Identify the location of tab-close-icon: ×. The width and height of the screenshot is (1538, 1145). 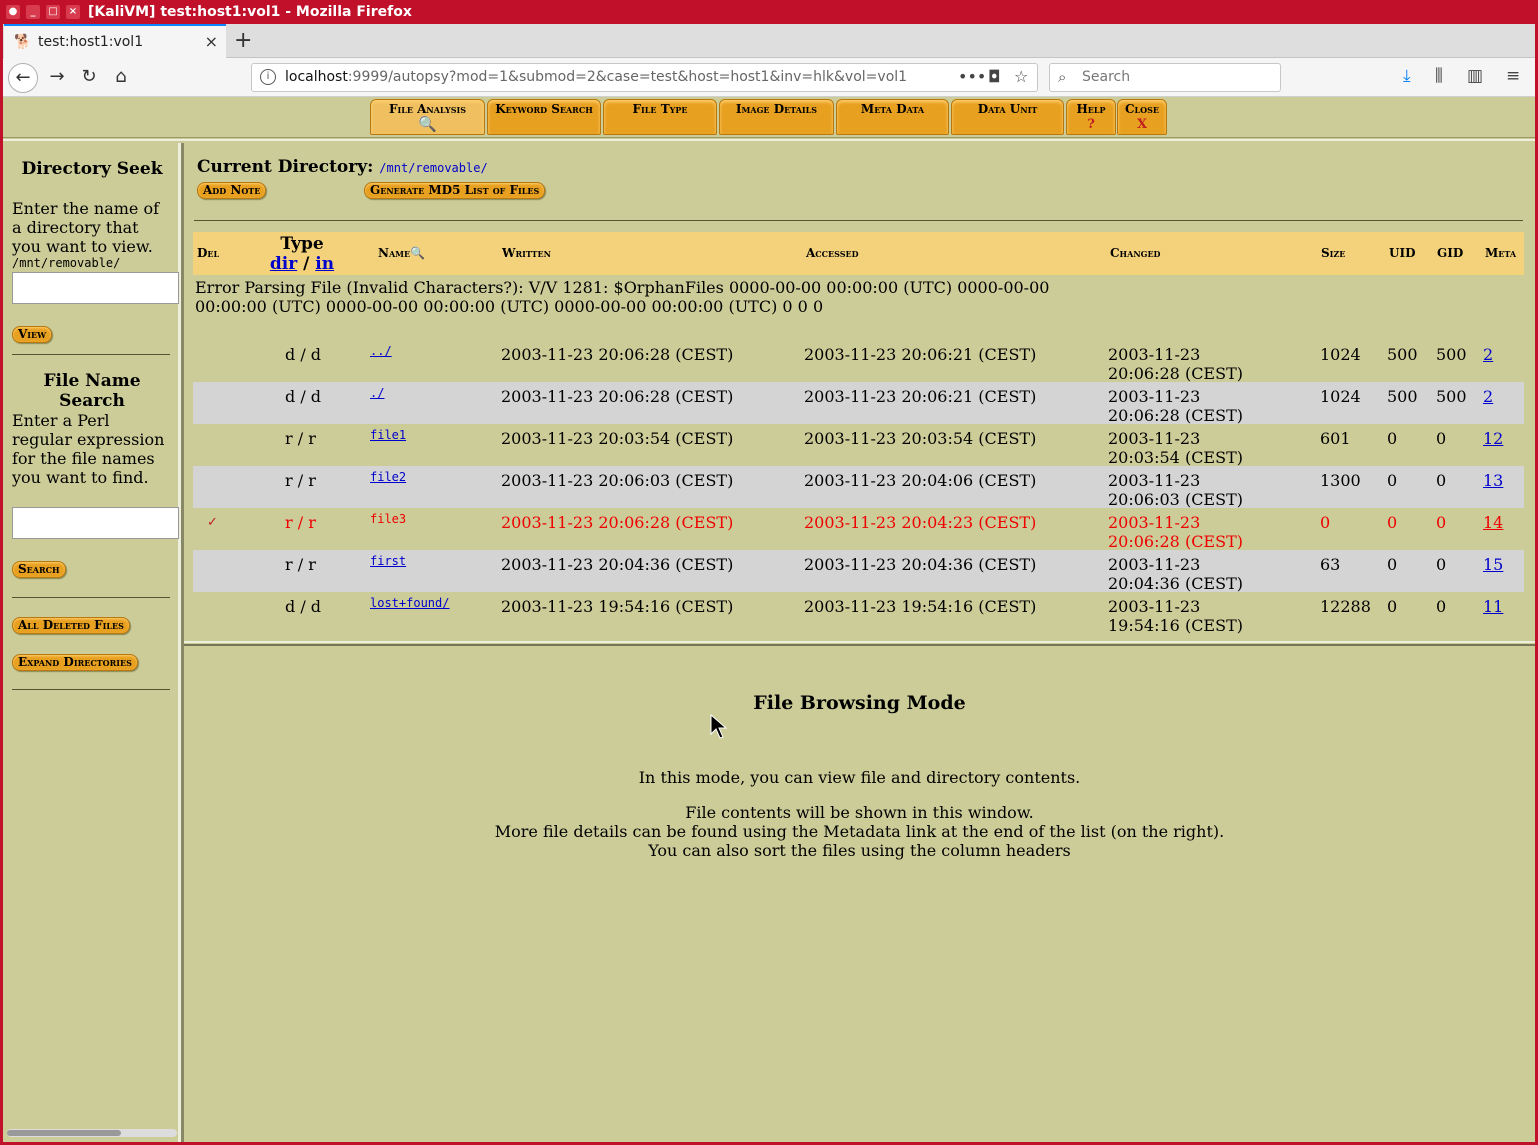
(211, 41).